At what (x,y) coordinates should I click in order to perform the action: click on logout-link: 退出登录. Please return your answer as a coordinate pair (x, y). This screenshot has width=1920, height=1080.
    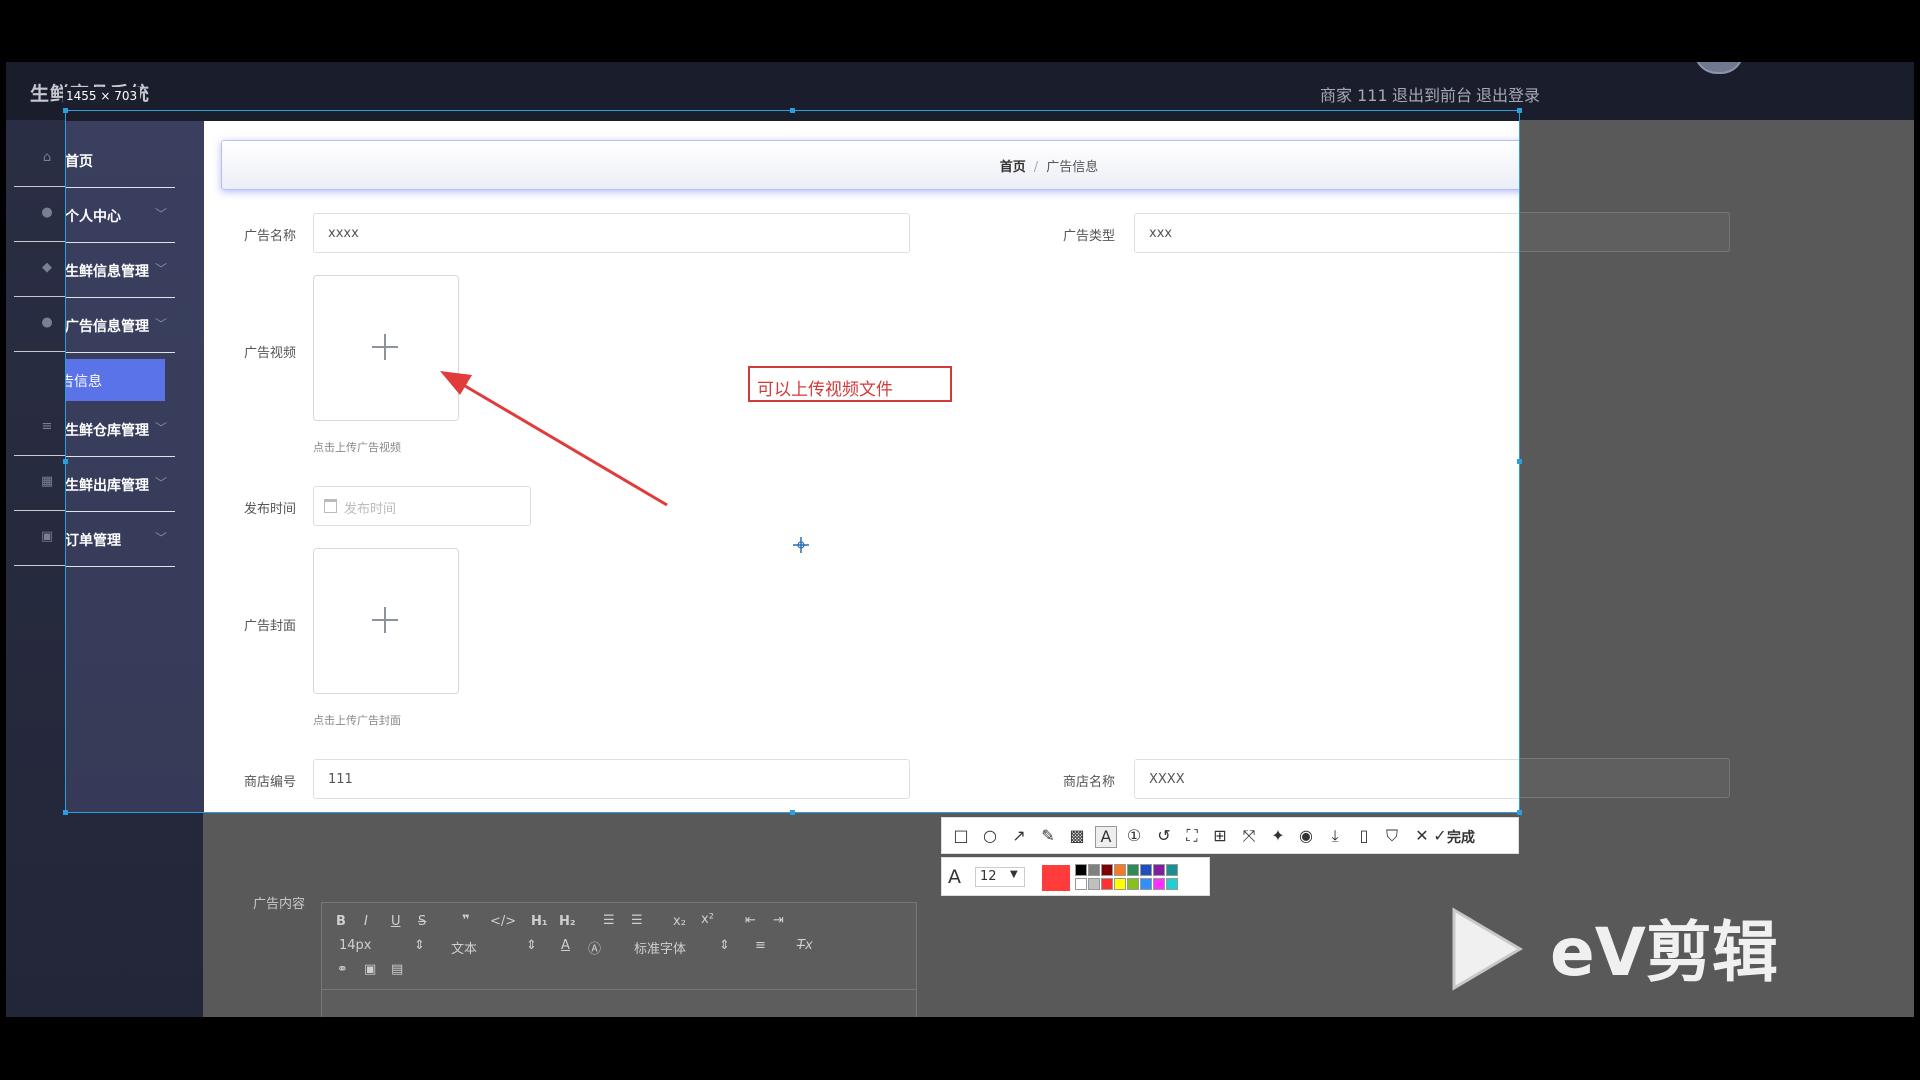
    Looking at the image, I should click on (1508, 94).